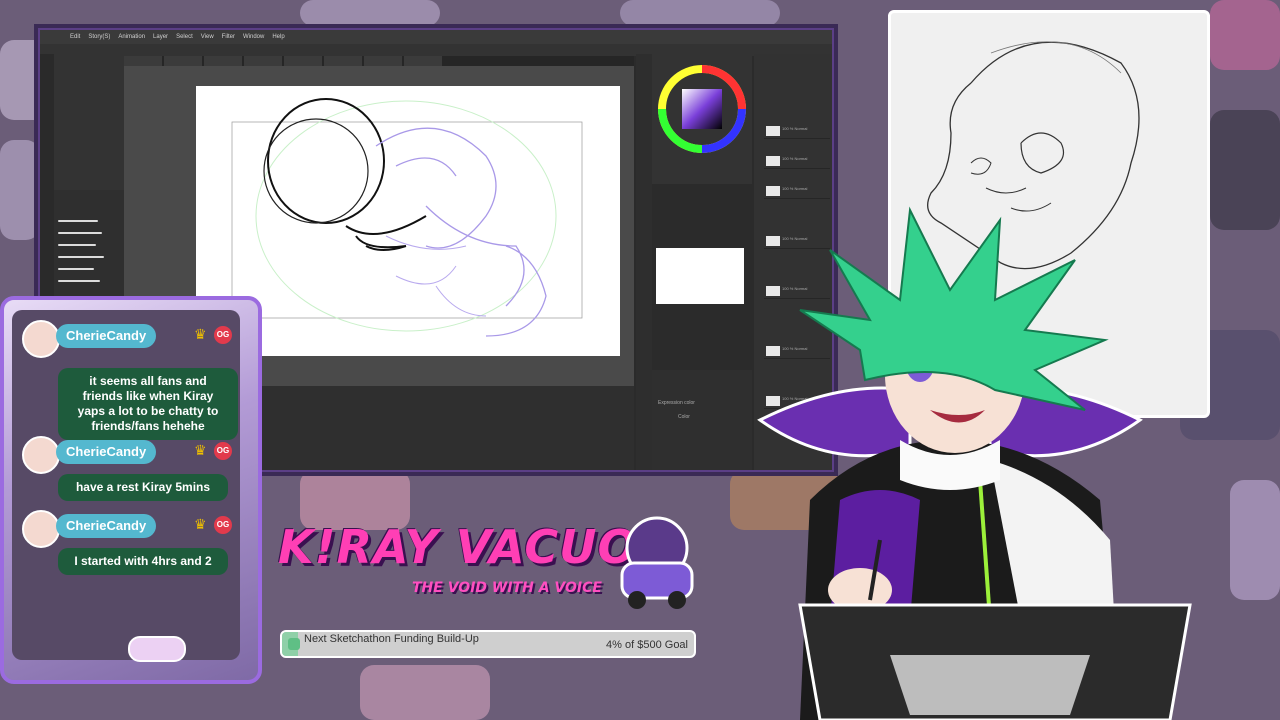 This screenshot has width=1280, height=720. Describe the element at coordinates (458, 547) in the screenshot. I see `logo-title: K!RAY VACUO` at that location.